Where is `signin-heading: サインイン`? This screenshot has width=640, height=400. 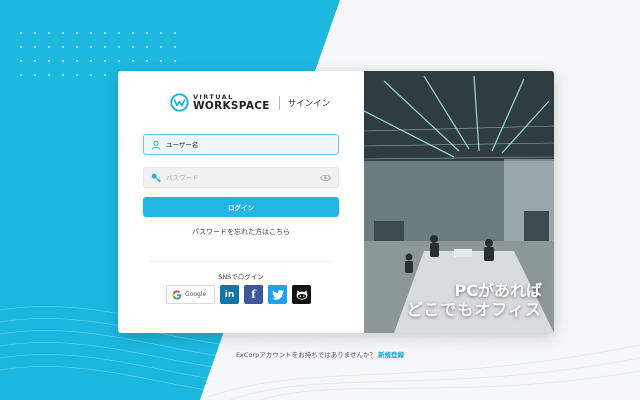 signin-heading: サインイン is located at coordinates (309, 103).